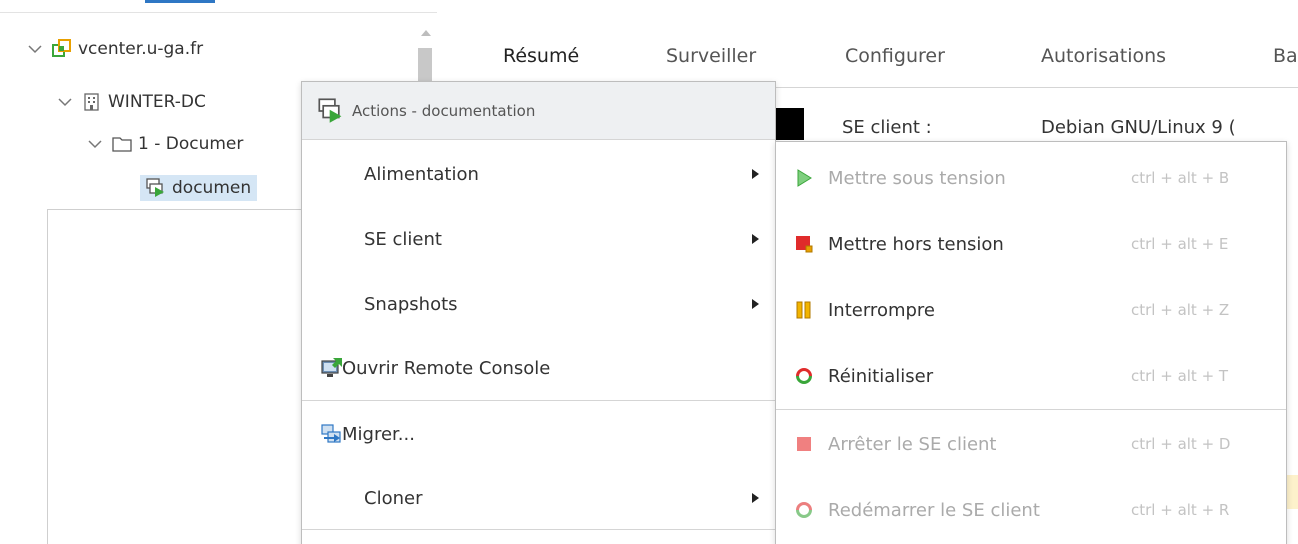  What do you see at coordinates (62, 49) in the screenshot?
I see `vcenter-icon` at bounding box center [62, 49].